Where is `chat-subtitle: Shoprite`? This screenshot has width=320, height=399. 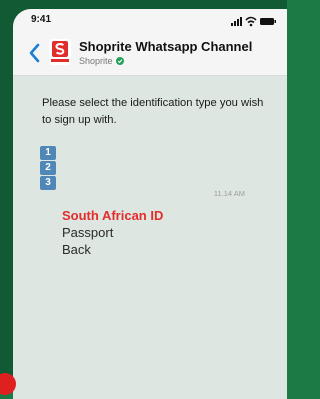
chat-subtitle: Shoprite is located at coordinates (101, 61).